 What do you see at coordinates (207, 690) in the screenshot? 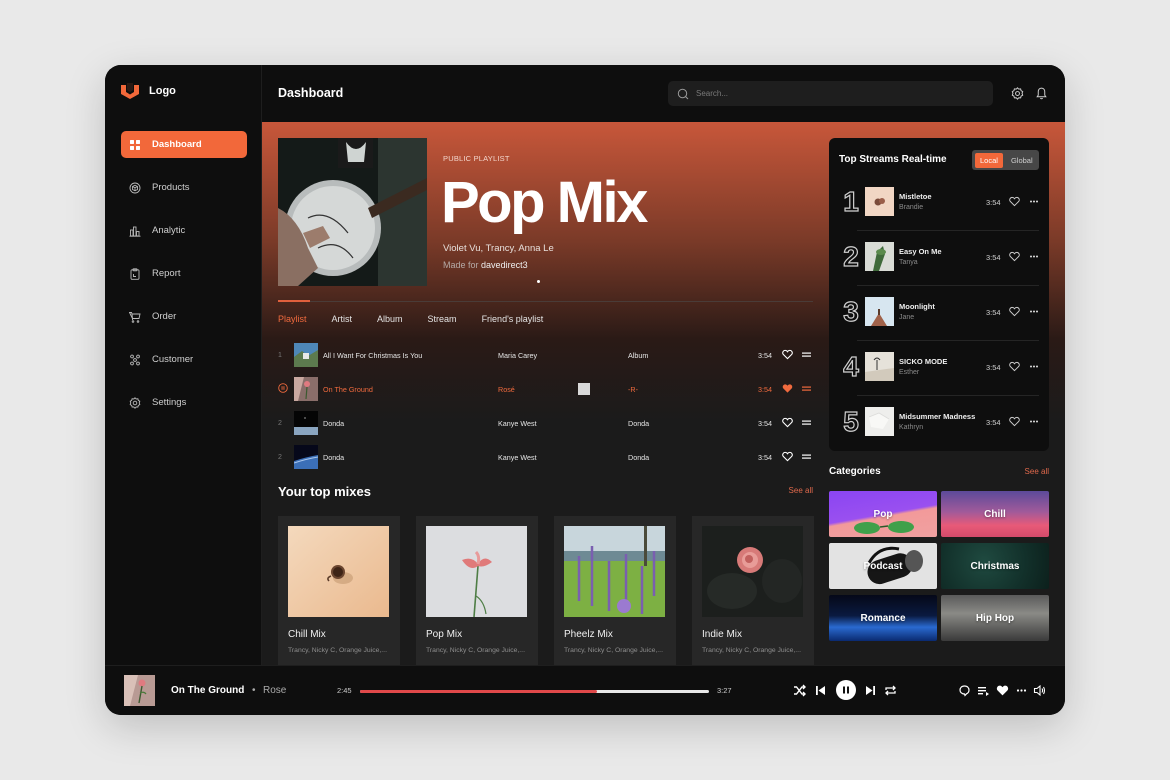
I see `now-playing-title: On The Ground` at bounding box center [207, 690].